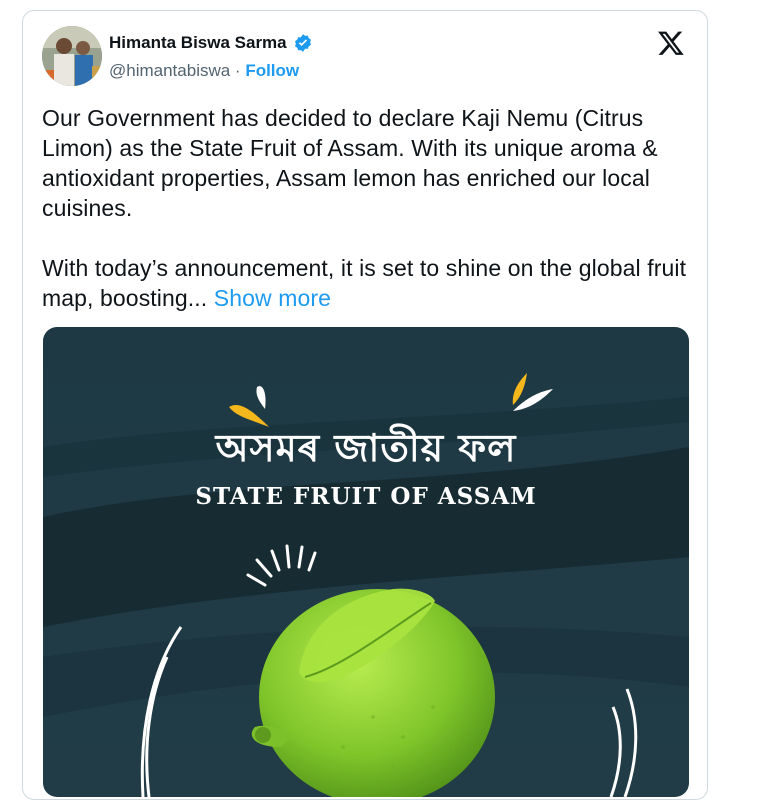 Image resolution: width=766 pixels, height=800 pixels. Describe the element at coordinates (366, 448) in the screenshot. I see `media-title-assamese: অসমৰ জাতীয় ফল` at that location.